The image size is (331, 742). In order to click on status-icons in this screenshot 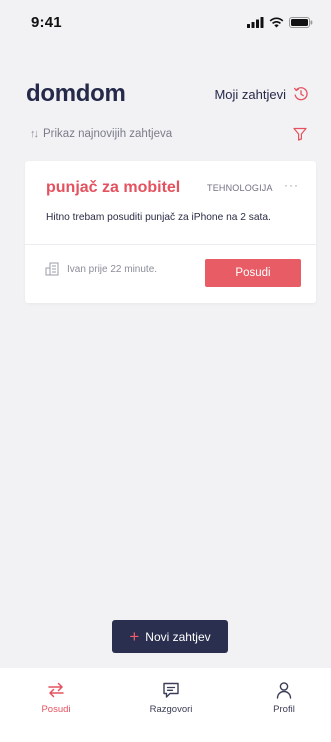, I will do `click(280, 22)`.